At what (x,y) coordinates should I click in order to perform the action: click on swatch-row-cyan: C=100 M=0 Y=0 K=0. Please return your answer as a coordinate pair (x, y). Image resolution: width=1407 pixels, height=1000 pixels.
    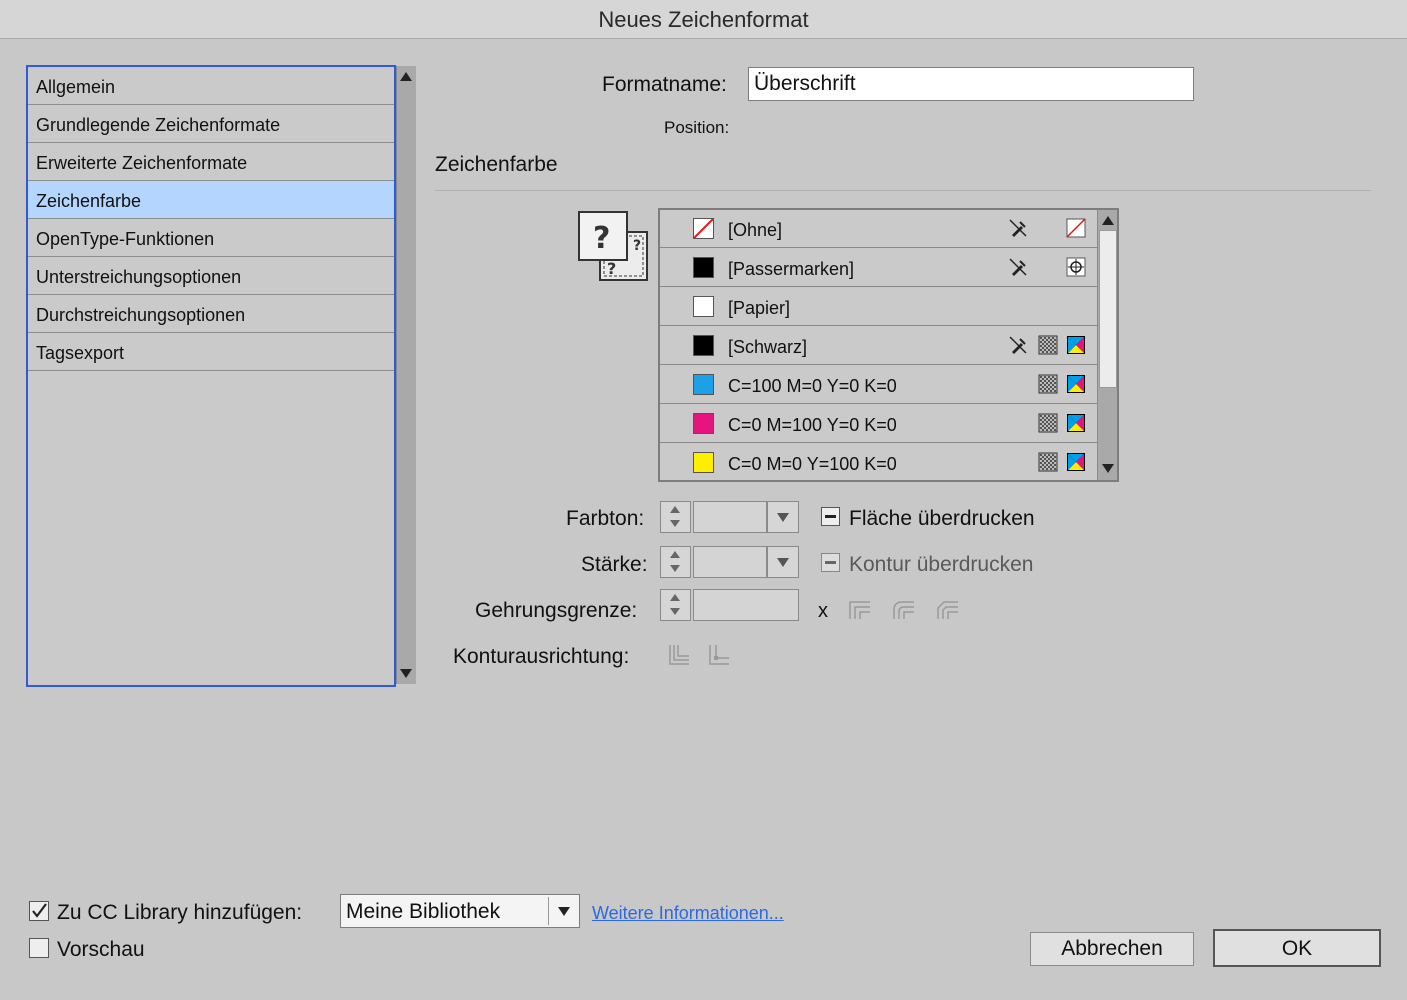
    Looking at the image, I should click on (878, 385).